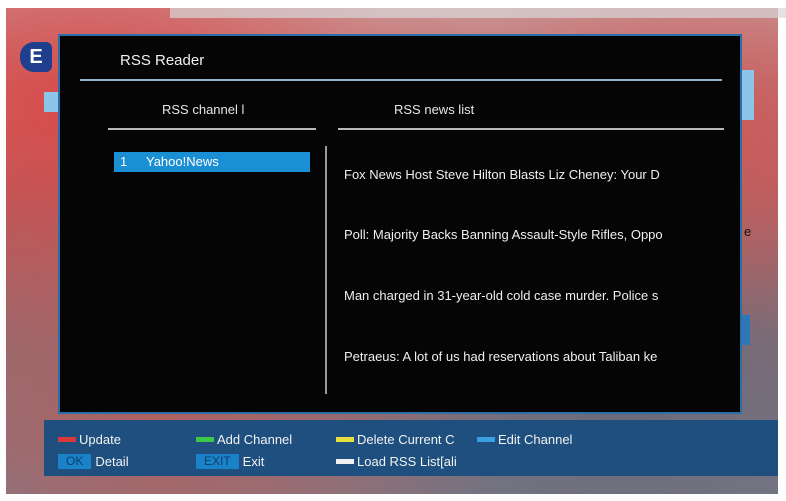 This screenshot has width=786, height=501. Describe the element at coordinates (36, 57) in the screenshot. I see `channel-badge: E` at that location.